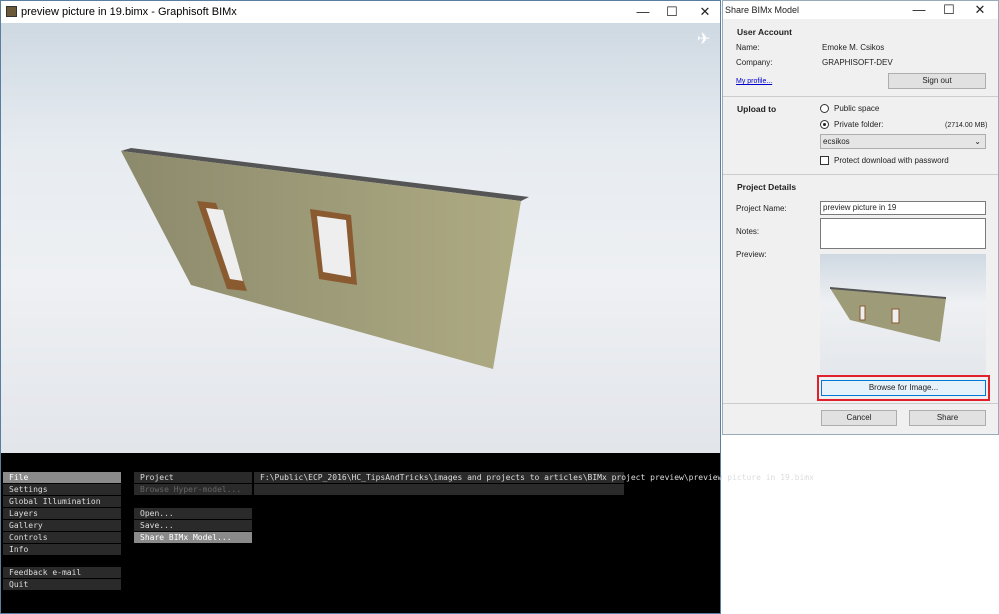 Image resolution: width=999 pixels, height=614 pixels. Describe the element at coordinates (947, 418) in the screenshot. I see `share-button: Share` at that location.